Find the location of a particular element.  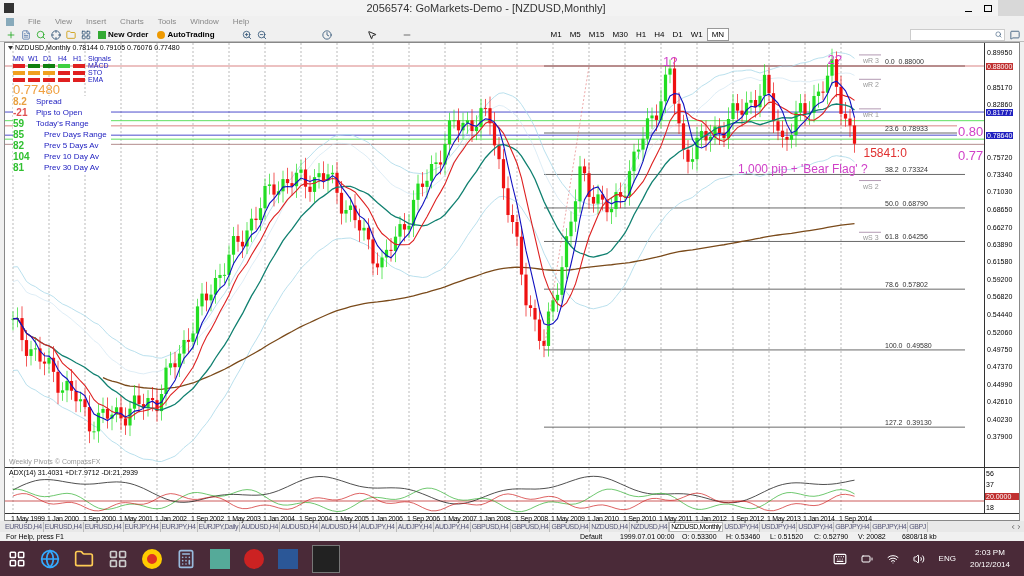

menu-item: Window is located at coordinates (204, 22).